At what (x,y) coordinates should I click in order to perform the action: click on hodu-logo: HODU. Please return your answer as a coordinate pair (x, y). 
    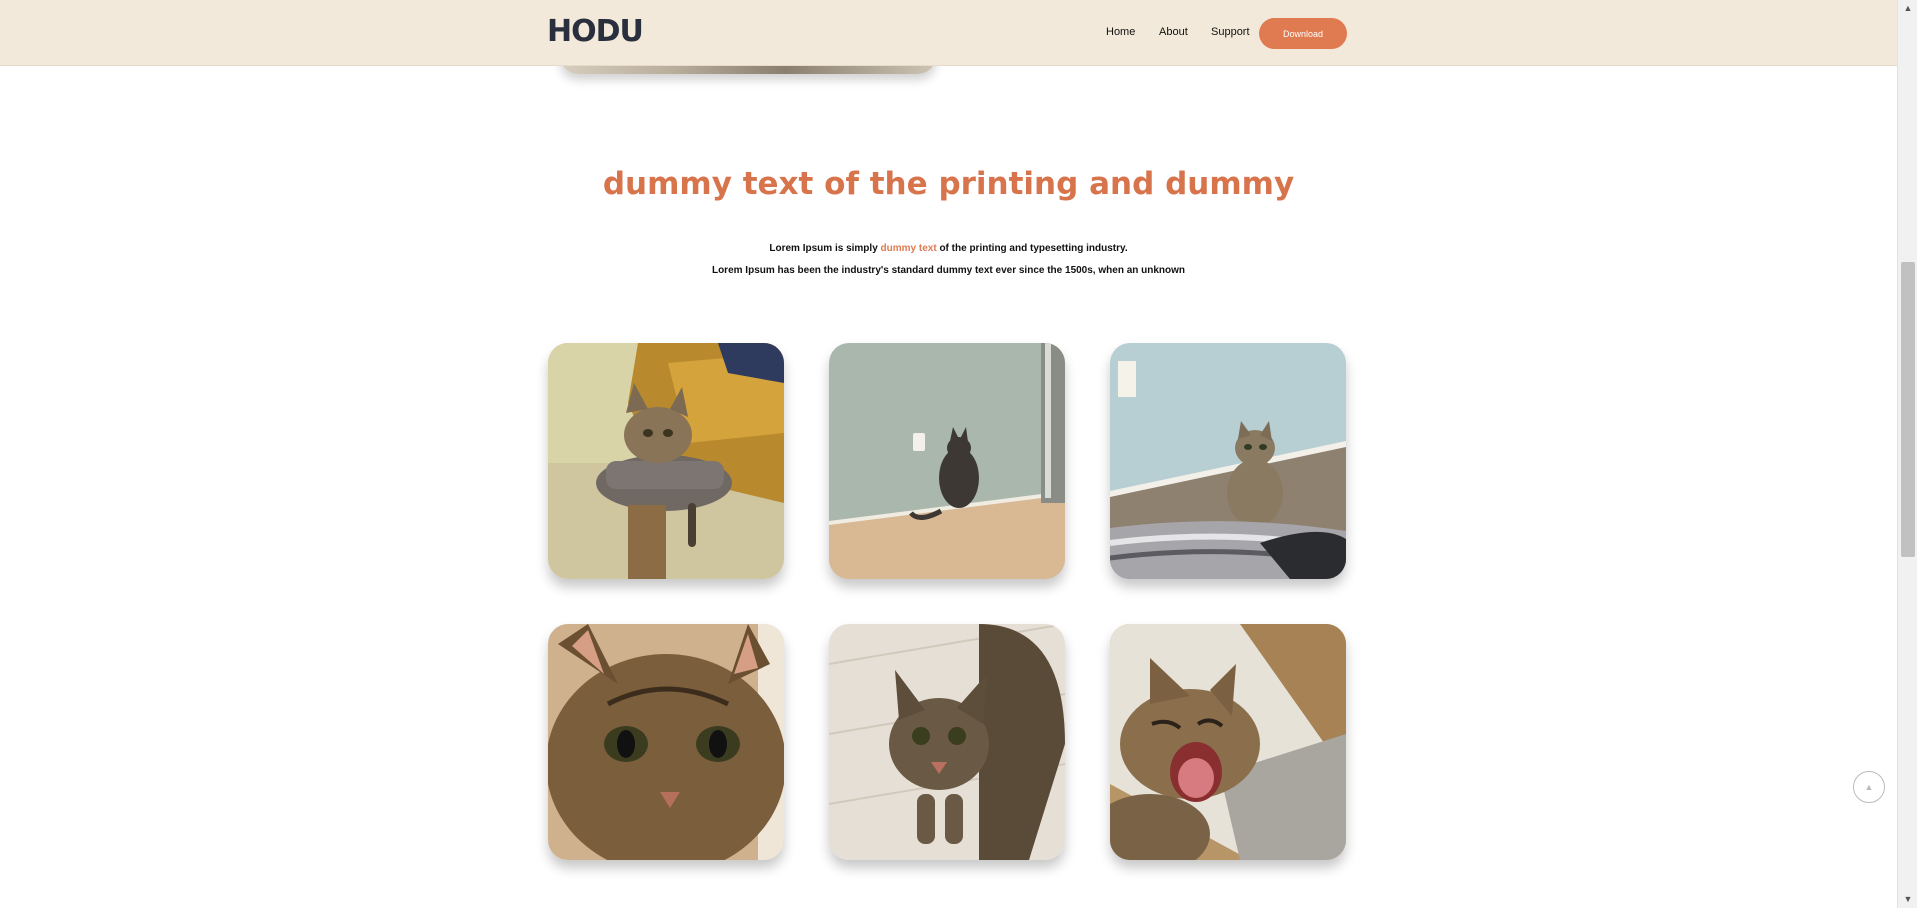
    Looking at the image, I should click on (595, 31).